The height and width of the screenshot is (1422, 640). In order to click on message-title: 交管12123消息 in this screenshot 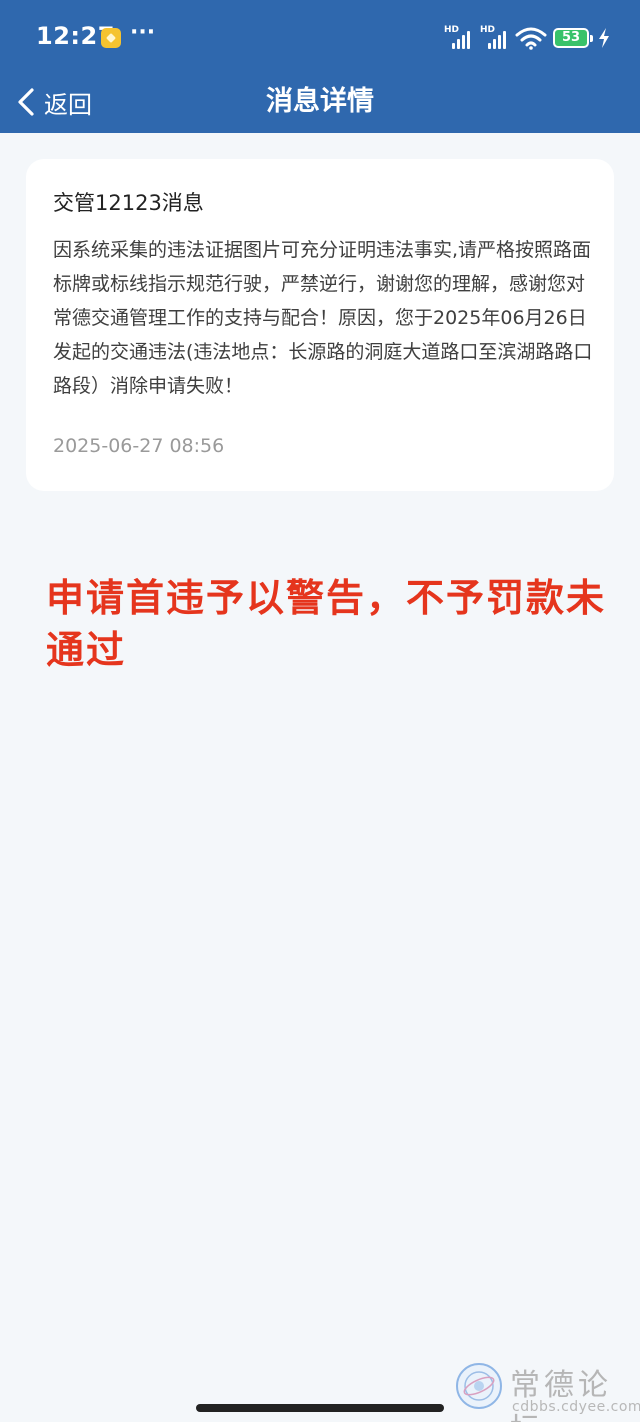, I will do `click(128, 203)`.